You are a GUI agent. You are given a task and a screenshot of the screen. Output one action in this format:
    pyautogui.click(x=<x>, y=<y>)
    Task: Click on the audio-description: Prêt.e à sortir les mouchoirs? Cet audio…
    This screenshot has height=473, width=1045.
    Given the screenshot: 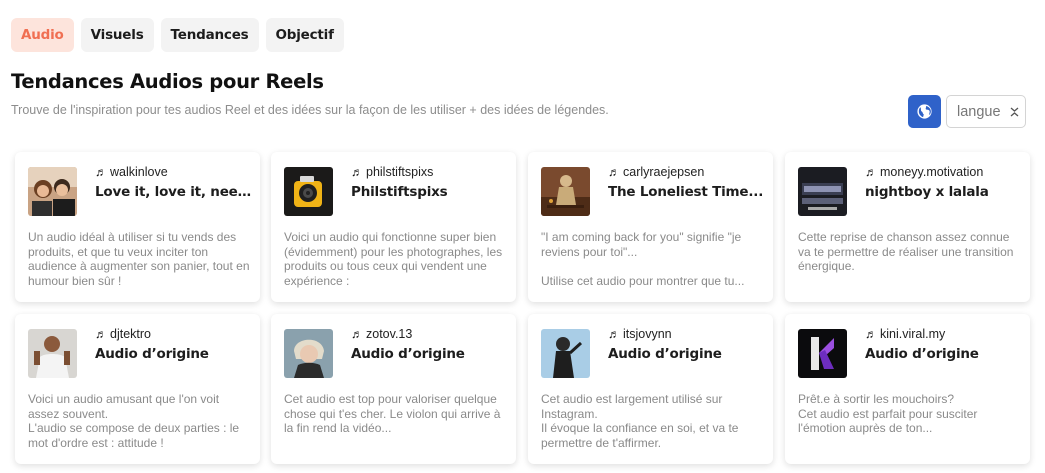 What is the action you would take?
    pyautogui.click(x=888, y=414)
    